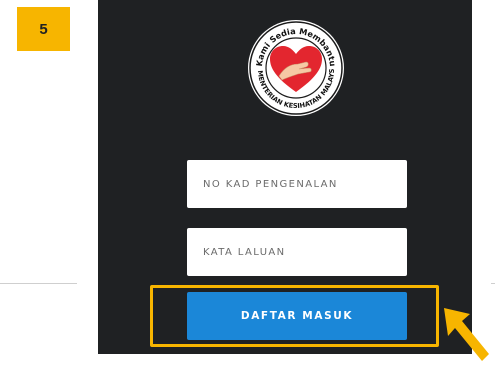  What do you see at coordinates (38, 283) in the screenshot?
I see `background-divider-left` at bounding box center [38, 283].